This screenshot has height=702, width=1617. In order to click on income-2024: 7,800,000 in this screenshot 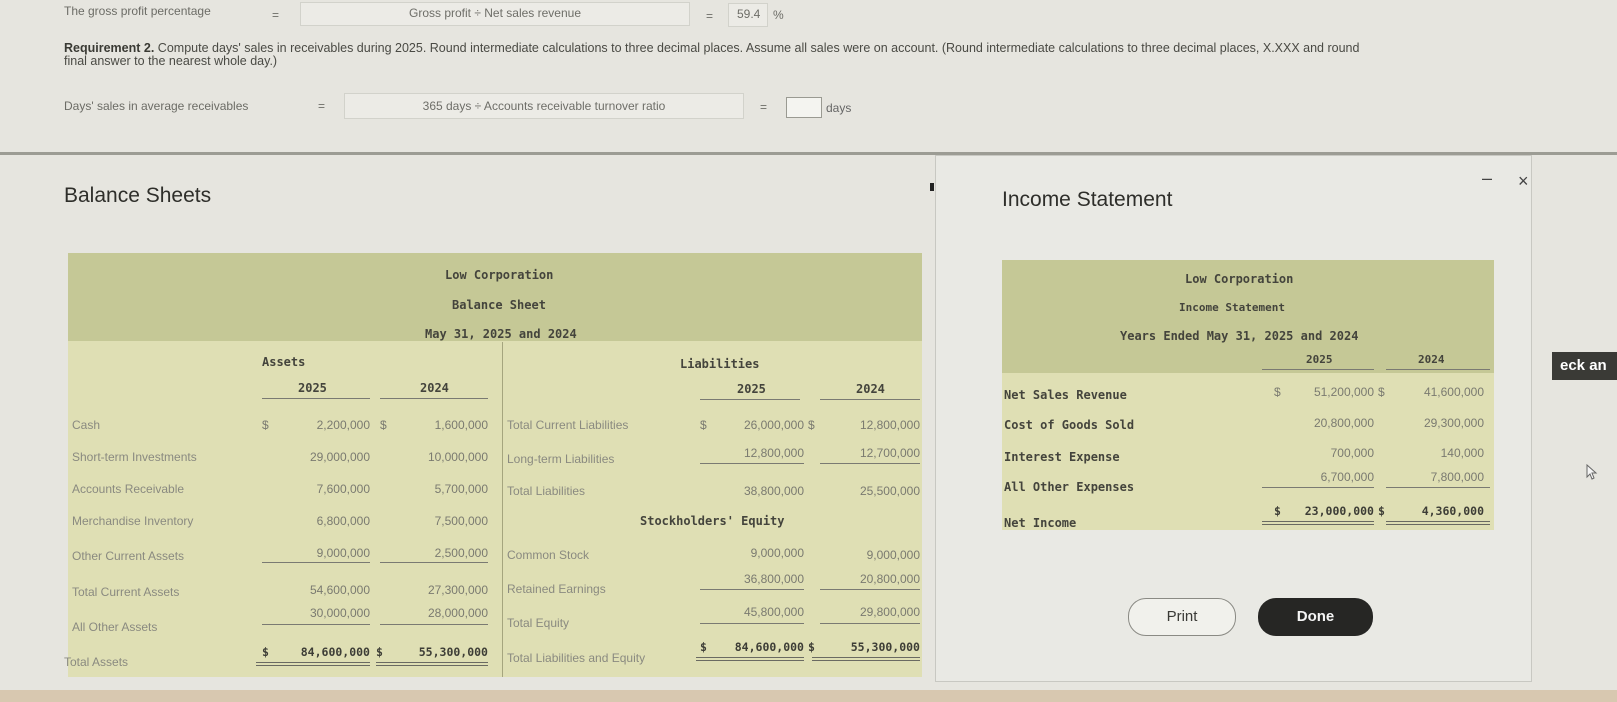, I will do `click(1457, 477)`.